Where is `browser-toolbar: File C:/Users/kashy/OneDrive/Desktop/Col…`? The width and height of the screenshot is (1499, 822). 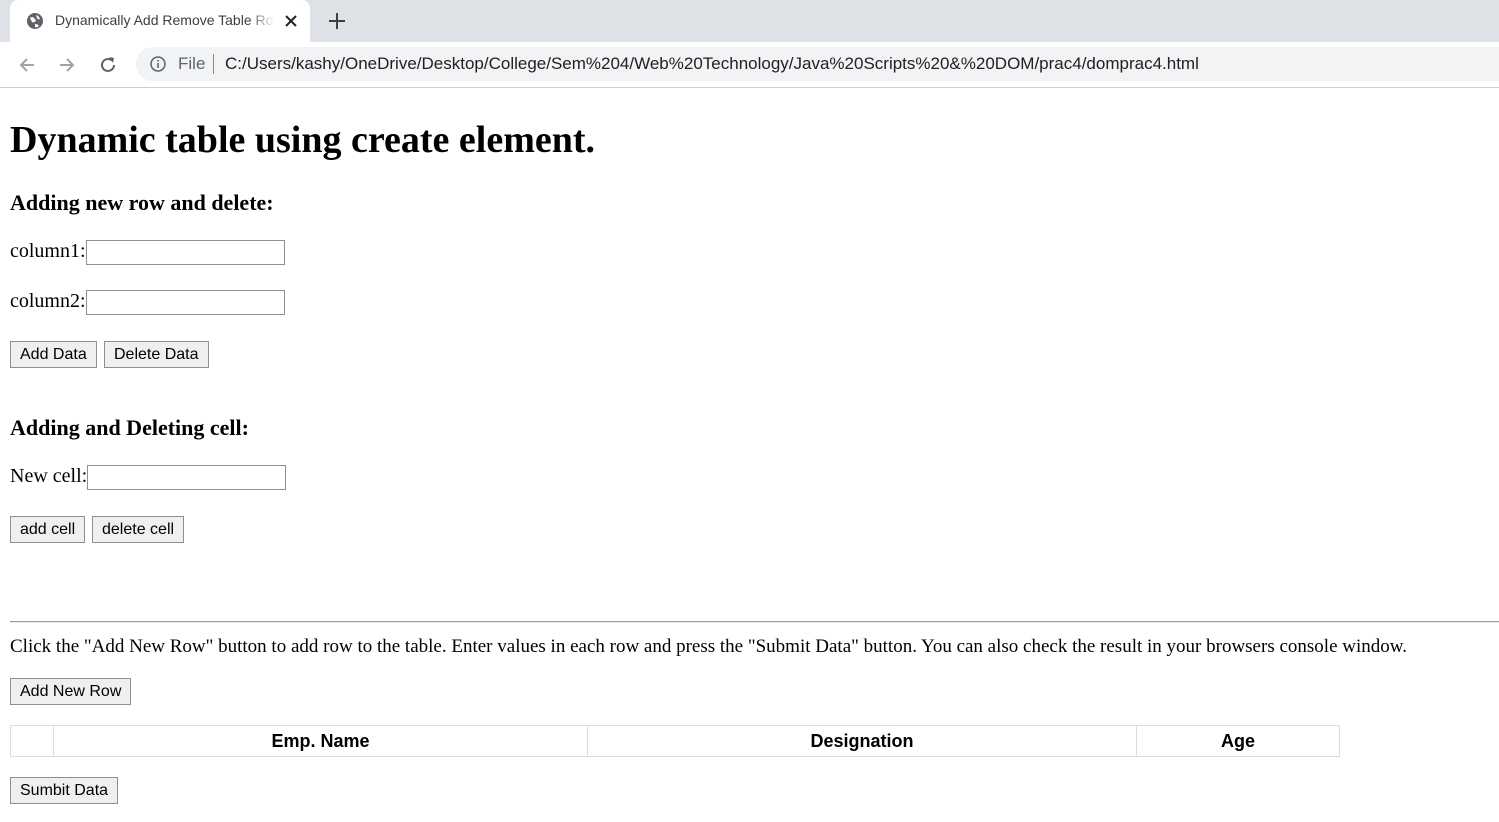
browser-toolbar: File C:/Users/kashy/OneDrive/Desktop/Col… is located at coordinates (749, 65).